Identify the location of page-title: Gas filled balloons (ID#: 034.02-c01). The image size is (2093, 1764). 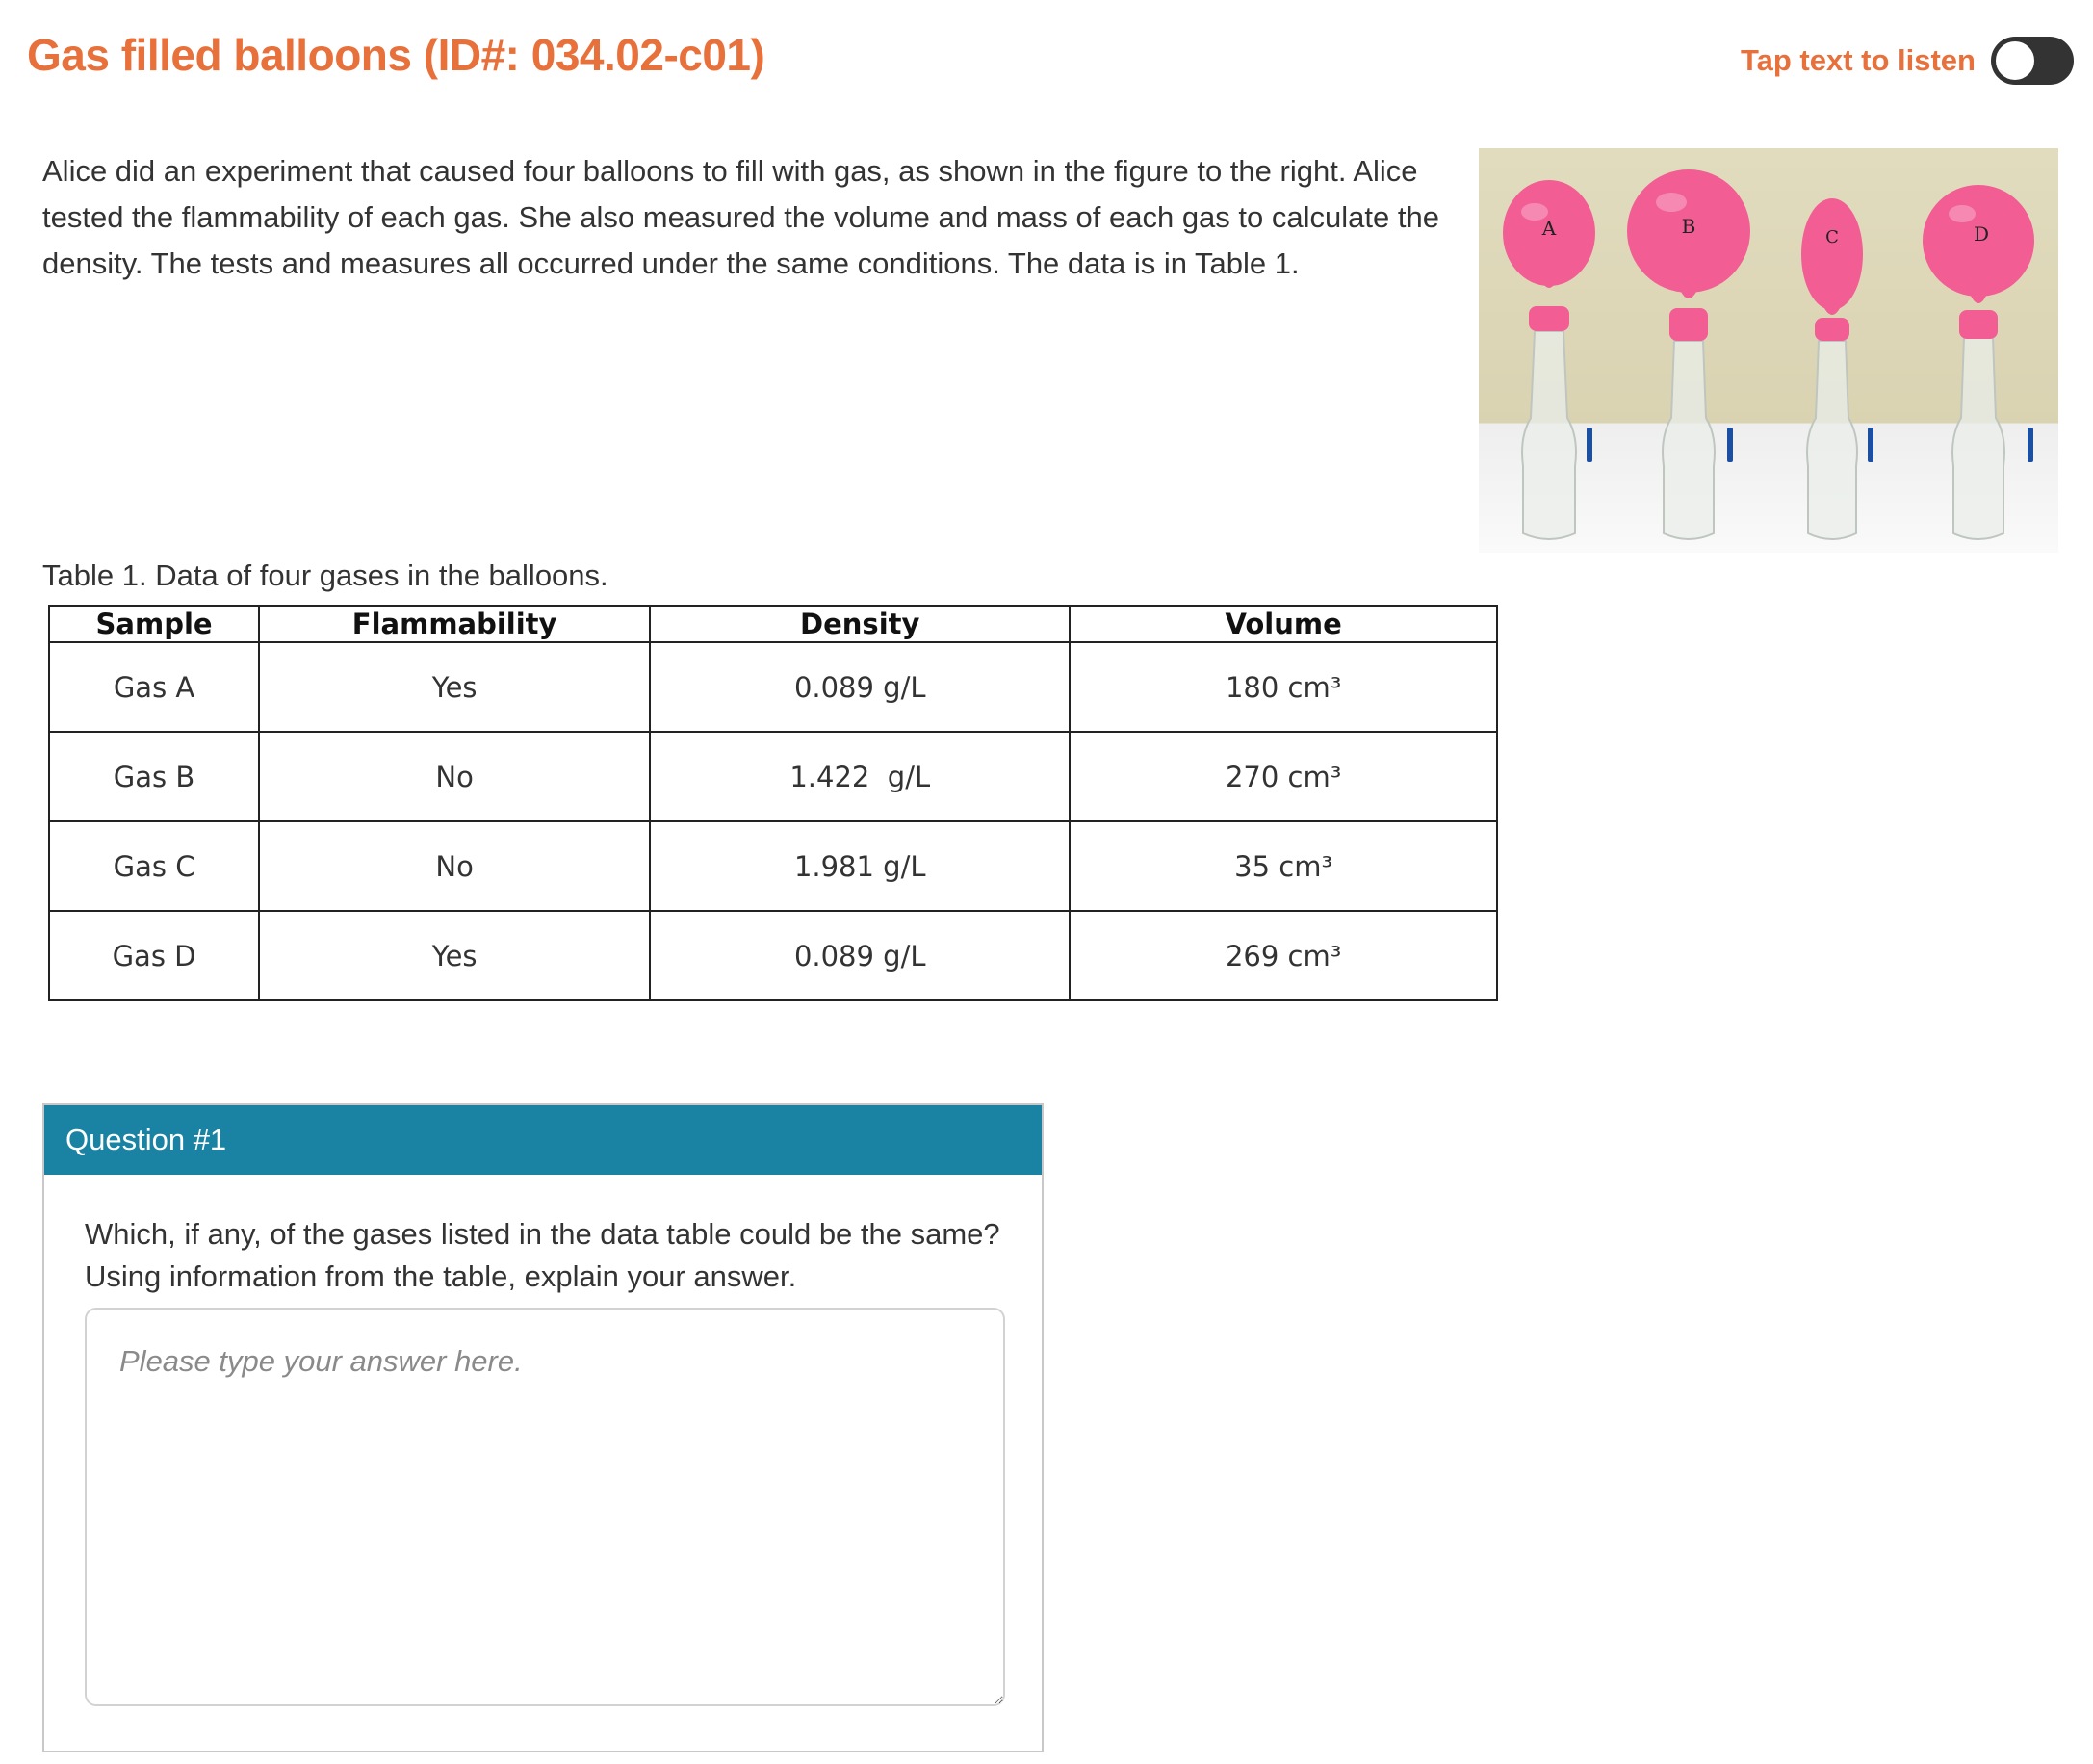
(396, 55).